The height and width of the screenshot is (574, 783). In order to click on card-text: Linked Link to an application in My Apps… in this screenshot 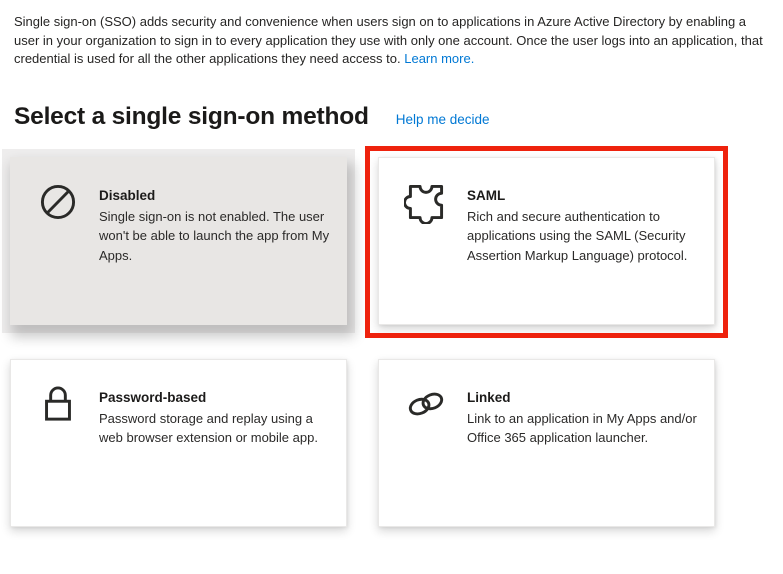, I will do `click(584, 418)`.